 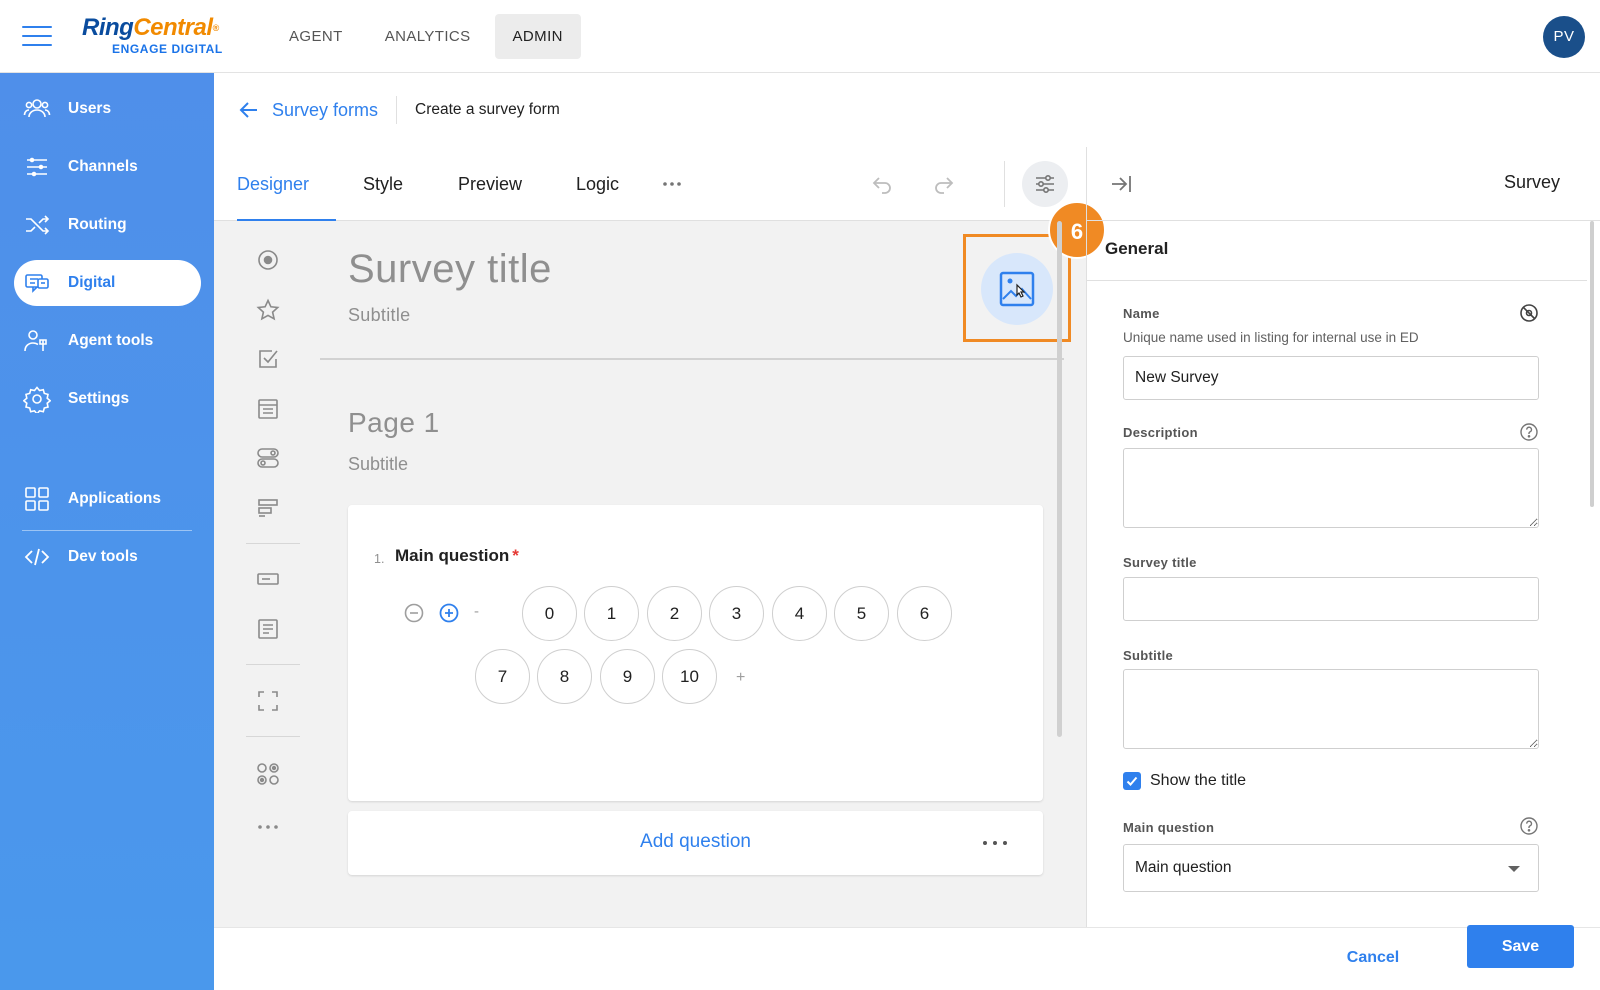 What do you see at coordinates (537, 36) in the screenshot?
I see `nav-admin: ADMIN` at bounding box center [537, 36].